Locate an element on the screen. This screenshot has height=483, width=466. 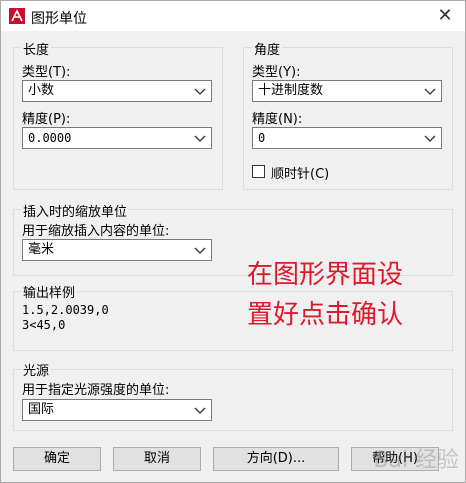
insert-units-value: 毫米 is located at coordinates (41, 249).